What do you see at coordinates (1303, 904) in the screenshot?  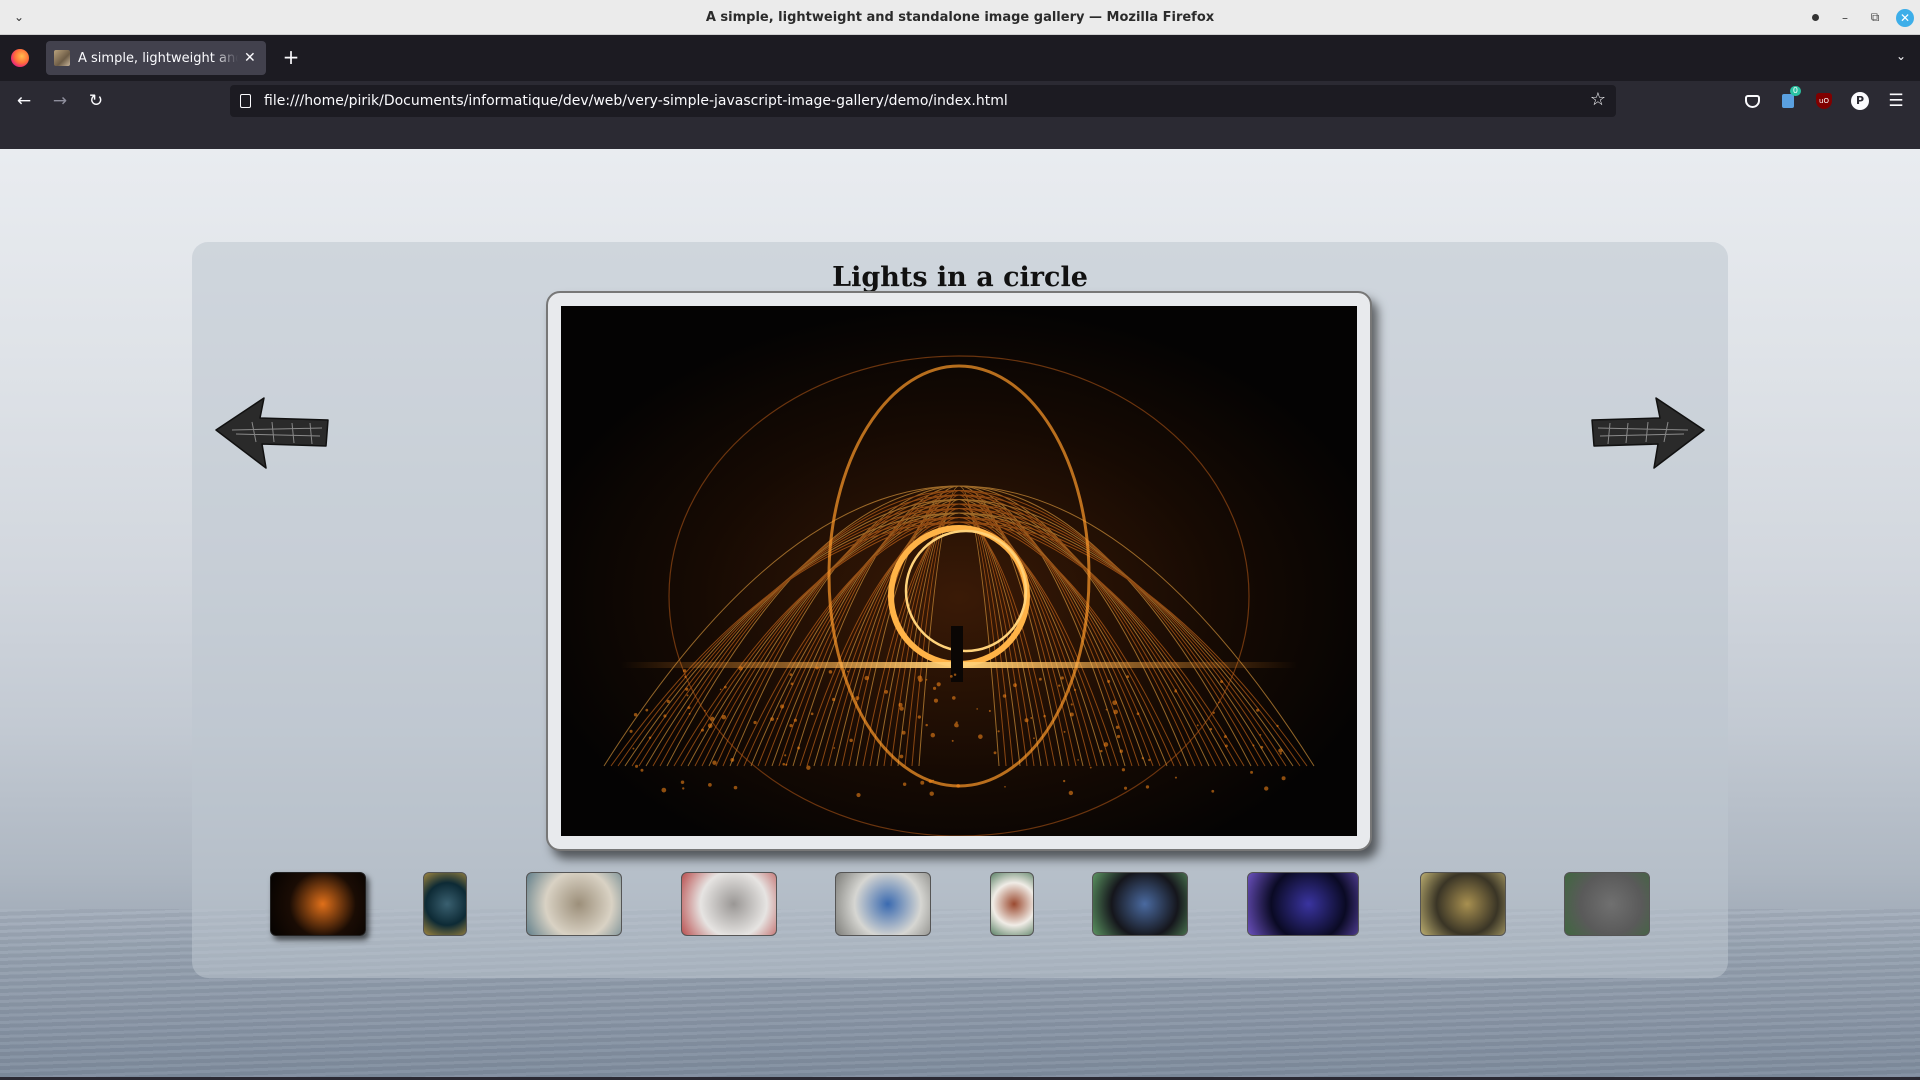 I see `thumbnail-city-night` at bounding box center [1303, 904].